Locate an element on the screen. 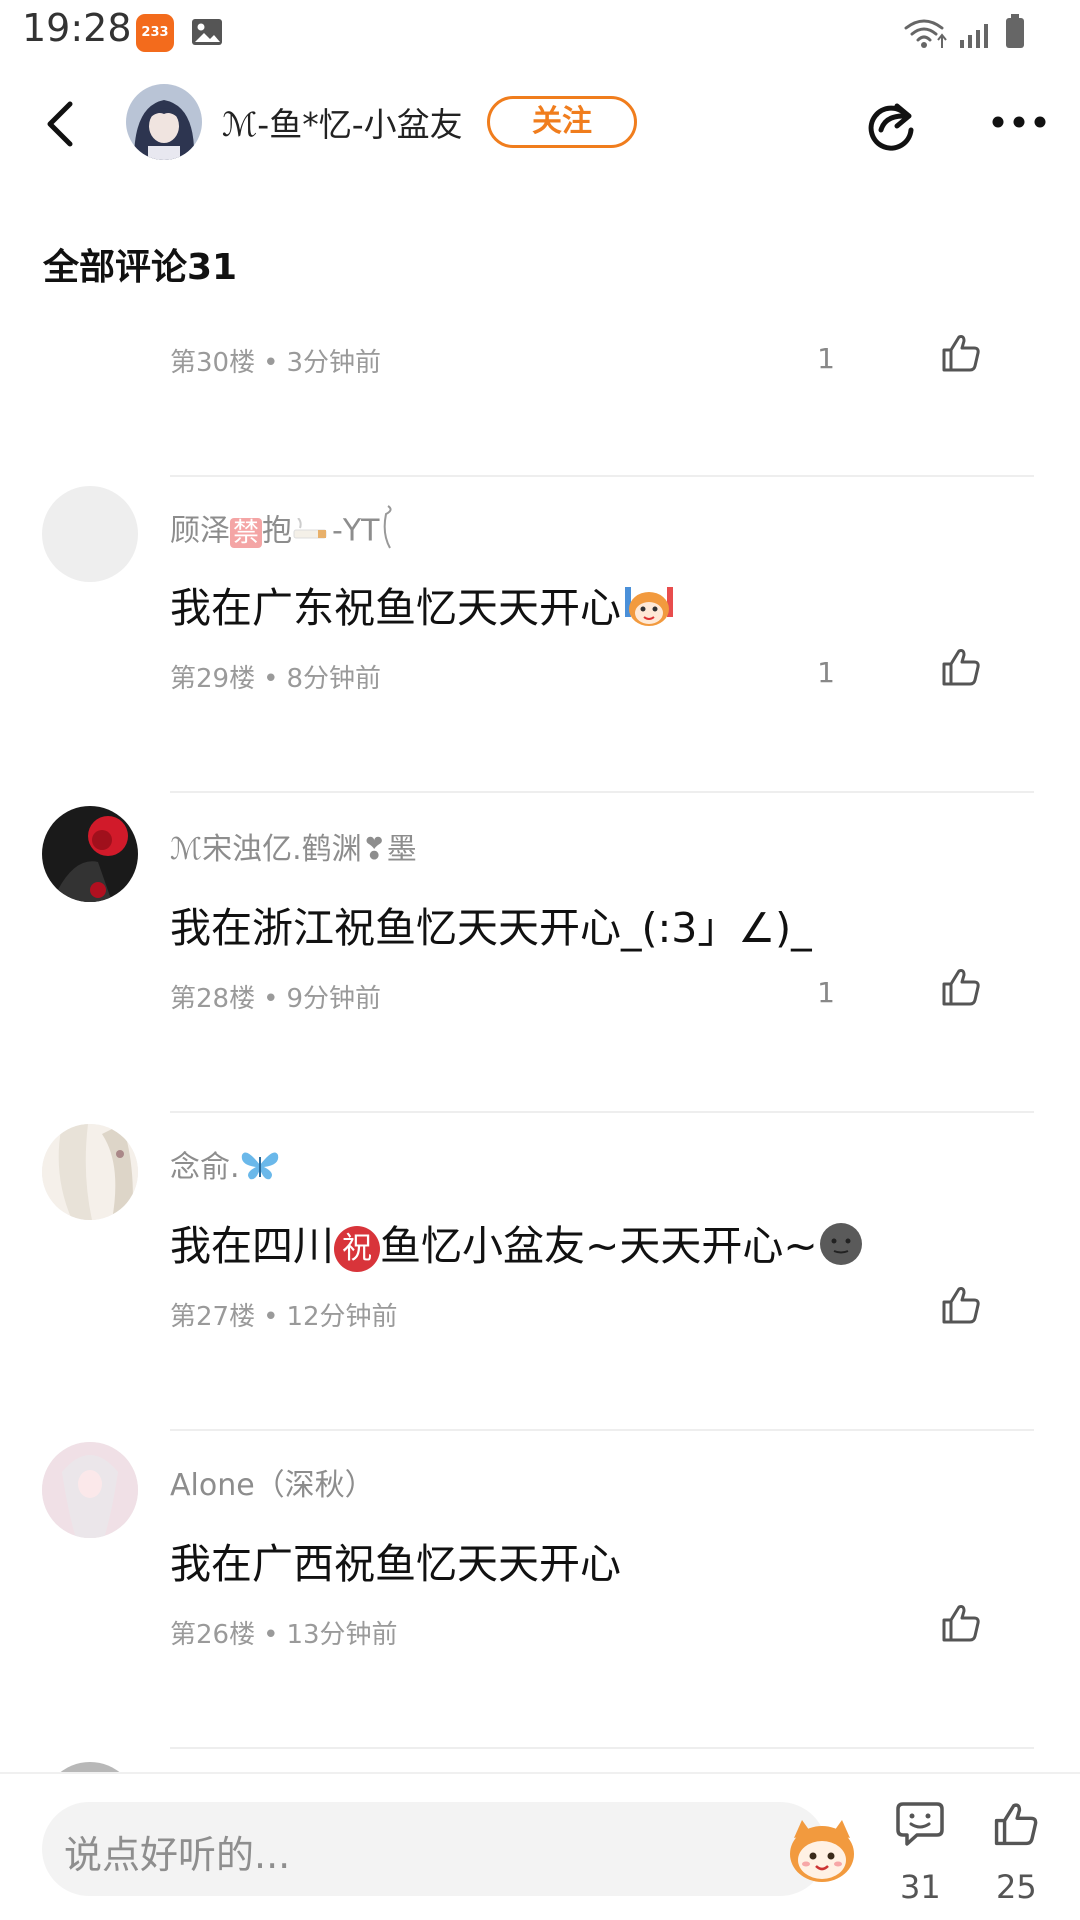  comment-floor: 第30楼 is located at coordinates (213, 363).